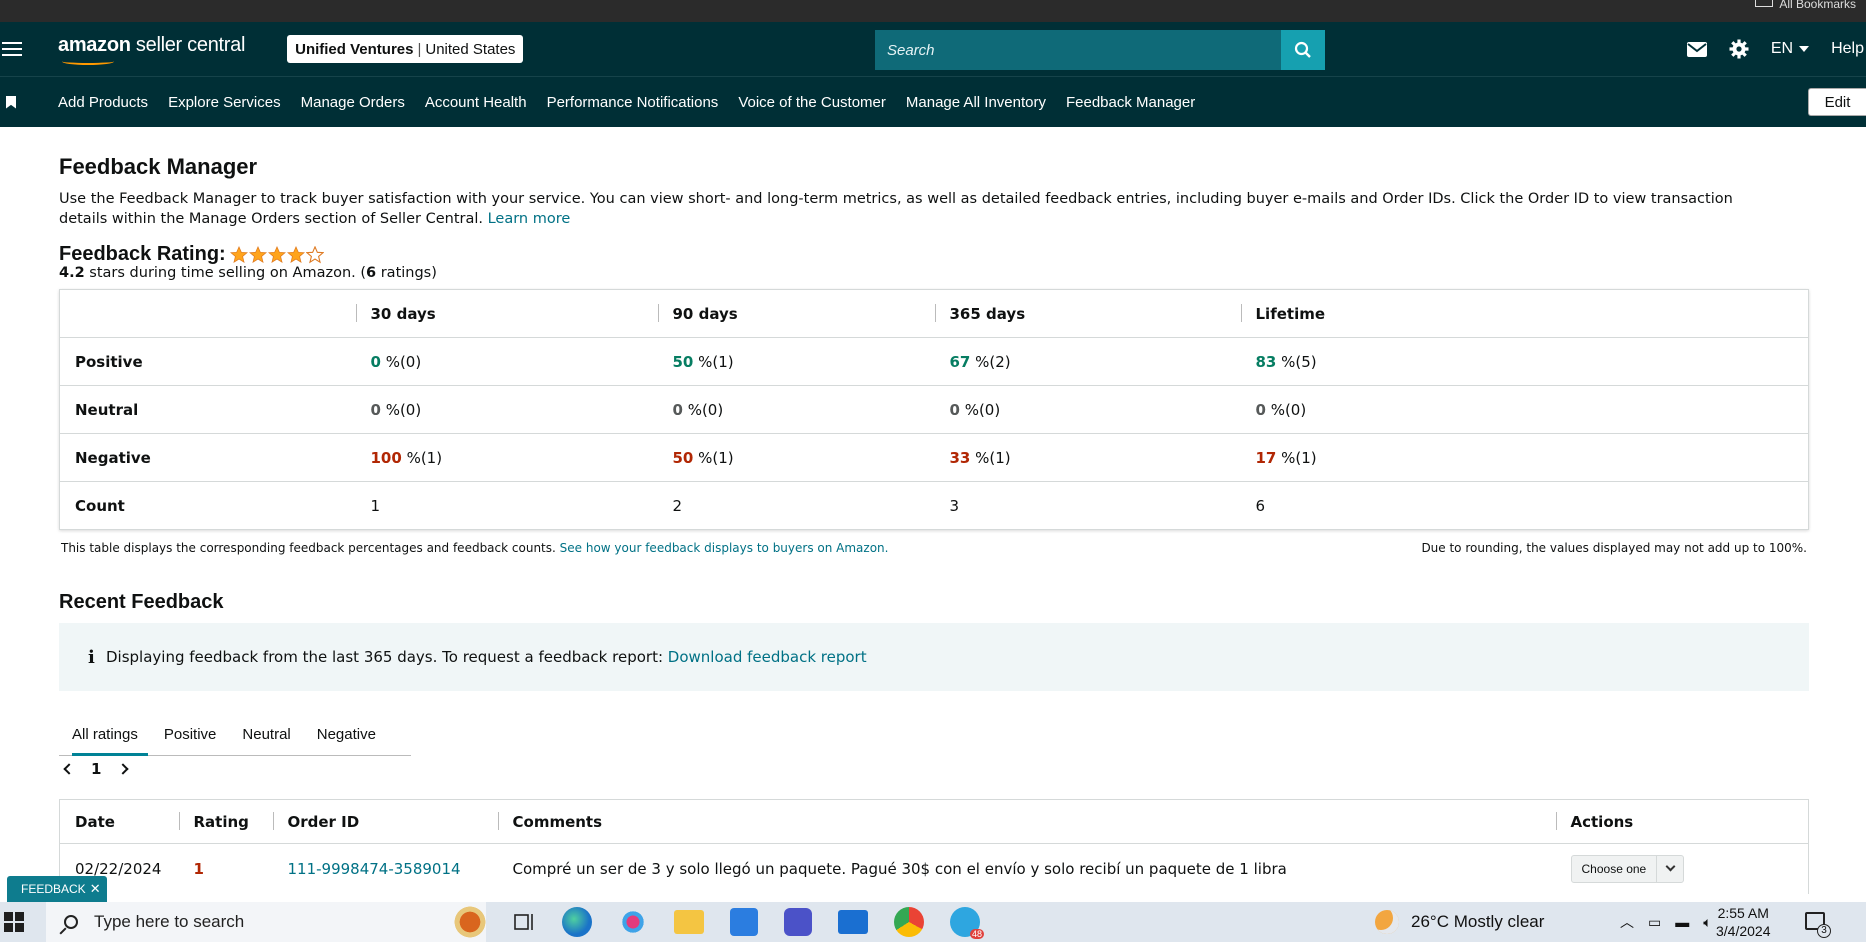 This screenshot has width=1866, height=942. I want to click on rating-tabs: All ratings Positive Neutral Negative, so click(235, 731).